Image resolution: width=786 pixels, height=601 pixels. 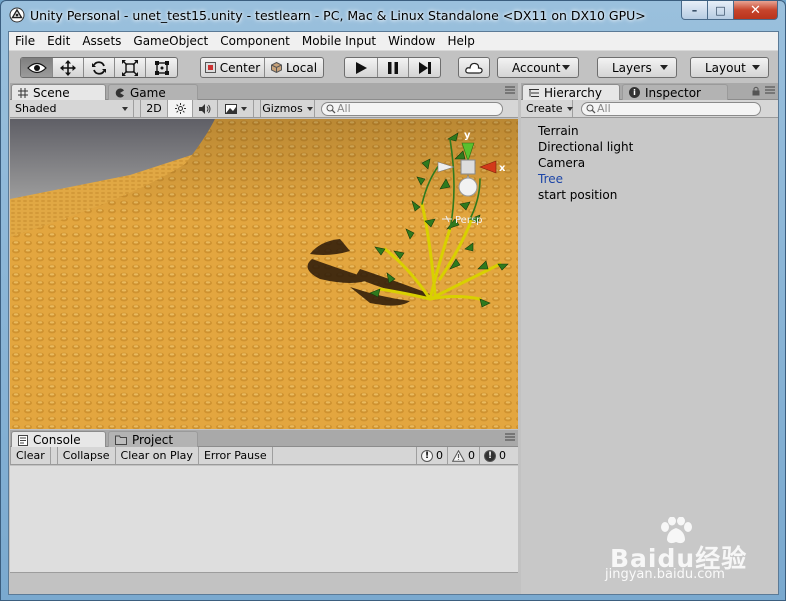 I want to click on cloud-button, so click(x=474, y=67).